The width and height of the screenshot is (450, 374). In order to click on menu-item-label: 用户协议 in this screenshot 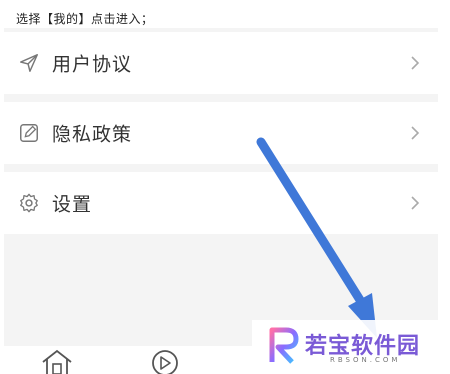, I will do `click(92, 64)`.